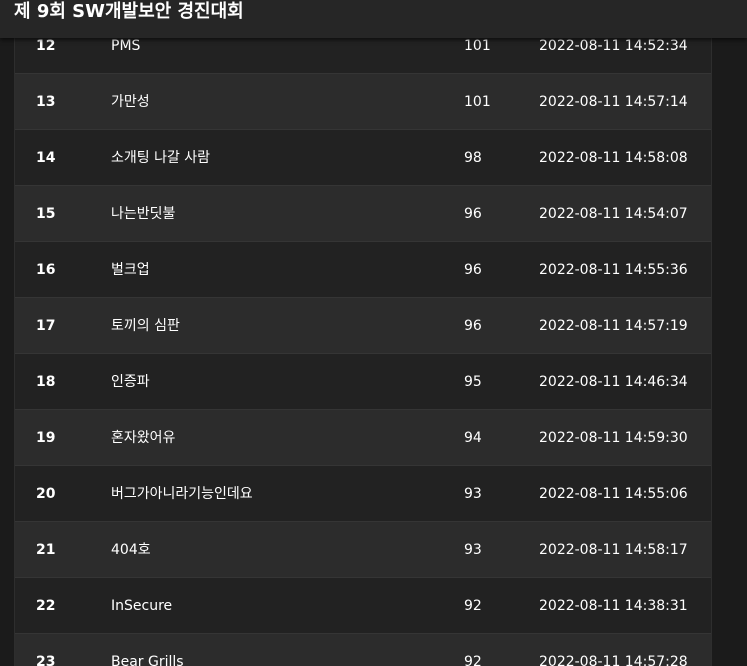 The height and width of the screenshot is (666, 747). I want to click on score-cell: 95, so click(473, 382).